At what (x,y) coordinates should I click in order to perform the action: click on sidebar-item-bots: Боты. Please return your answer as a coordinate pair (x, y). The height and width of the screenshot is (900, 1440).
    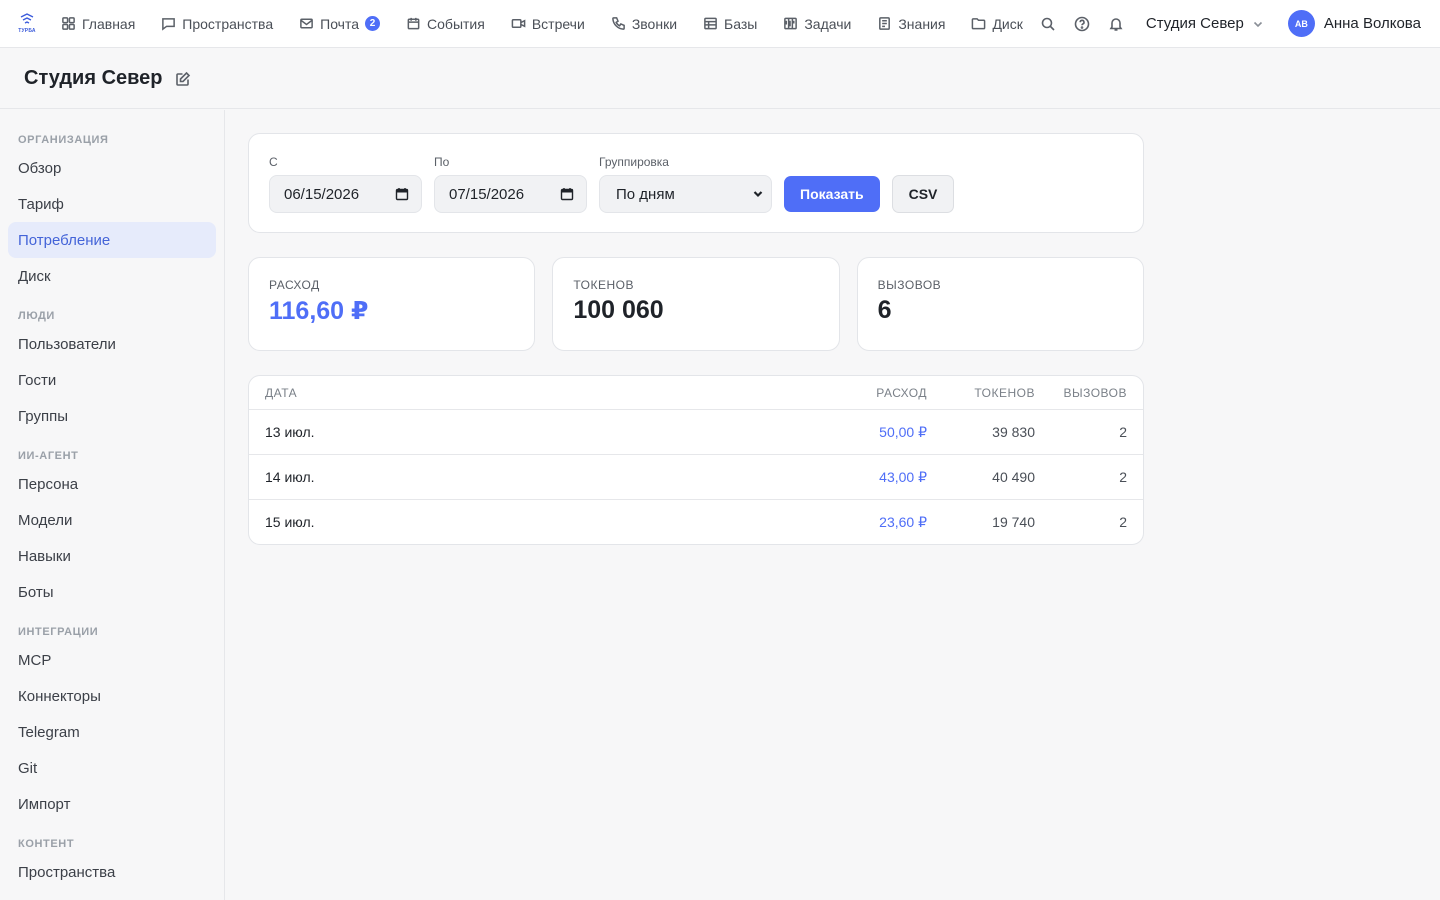
    Looking at the image, I should click on (112, 592).